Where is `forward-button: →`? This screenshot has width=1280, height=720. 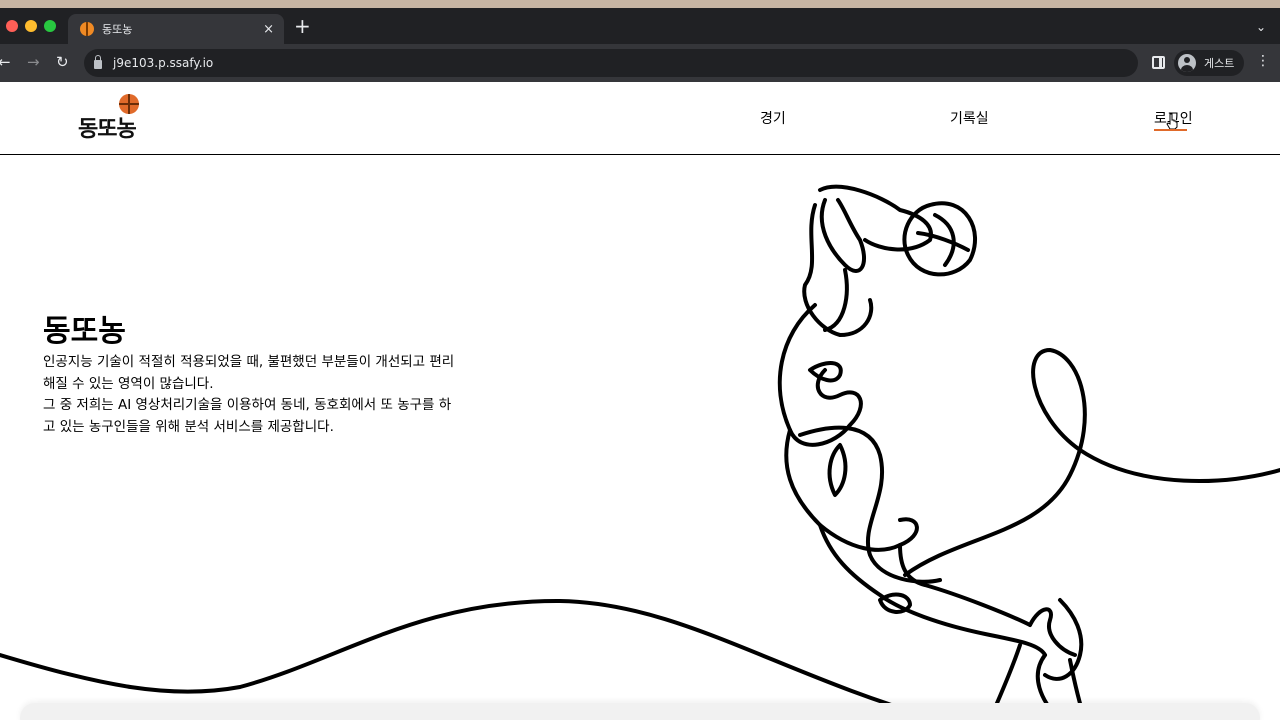 forward-button: → is located at coordinates (33, 62).